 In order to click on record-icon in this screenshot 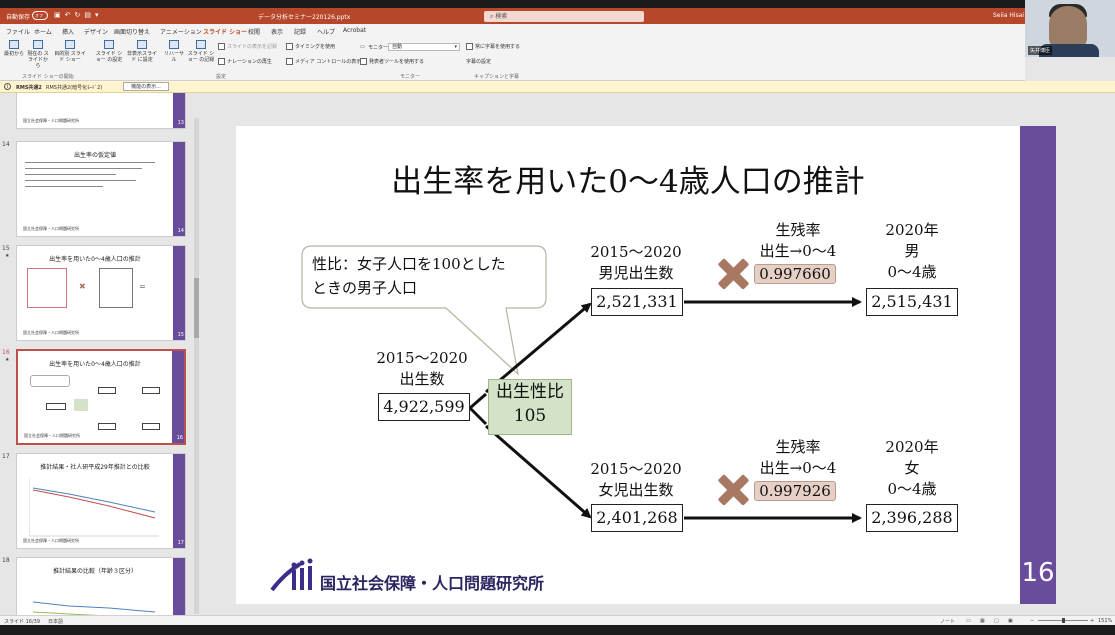, I will do `click(201, 44)`.